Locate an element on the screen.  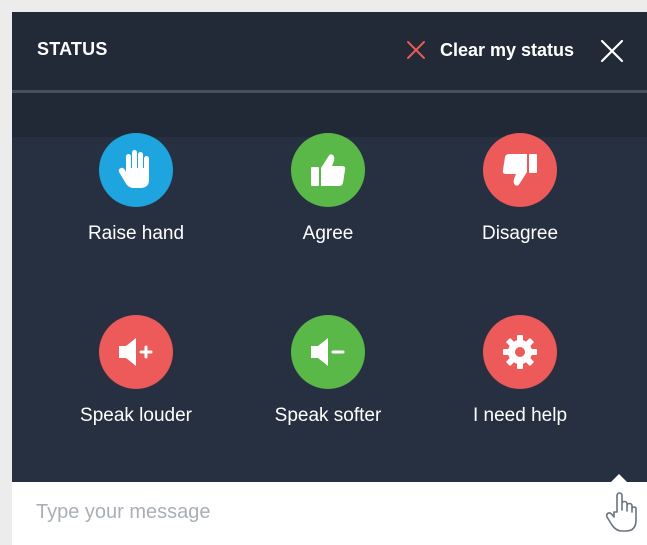
action-label: Disagree is located at coordinates (520, 233).